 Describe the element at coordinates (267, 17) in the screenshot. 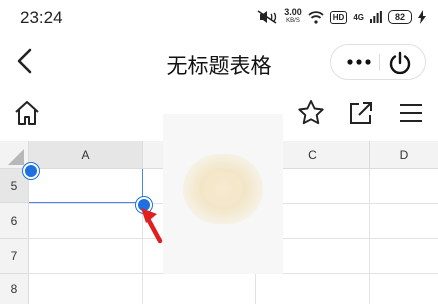

I see `mute-vibrate-icon` at that location.